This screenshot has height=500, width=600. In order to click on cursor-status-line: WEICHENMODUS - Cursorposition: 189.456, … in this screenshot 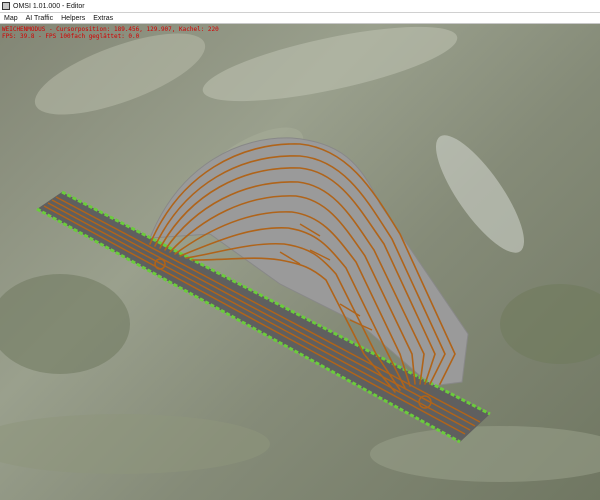, I will do `click(110, 29)`.